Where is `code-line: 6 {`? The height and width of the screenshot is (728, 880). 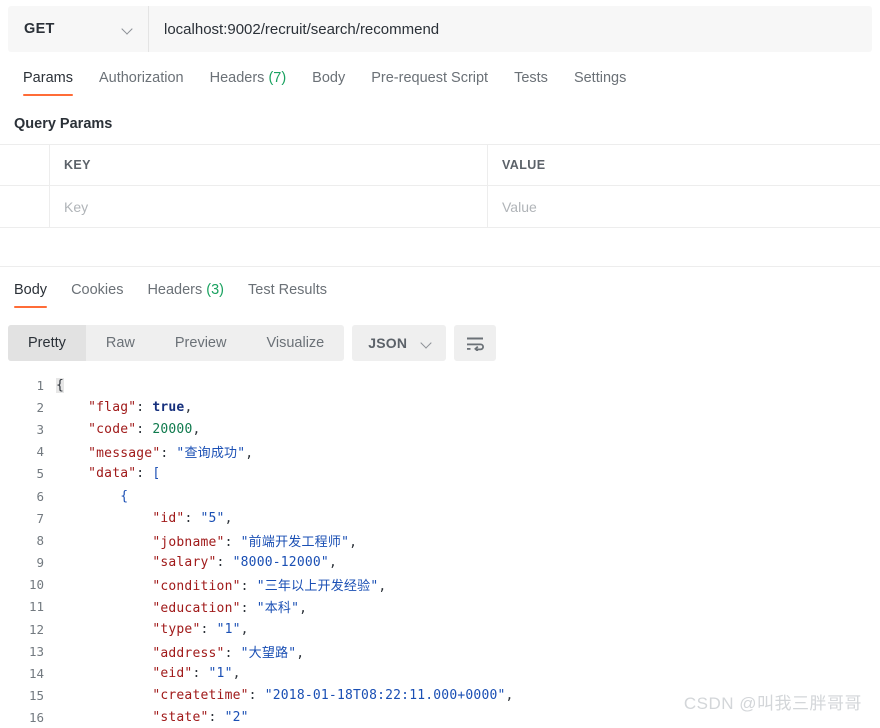 code-line: 6 { is located at coordinates (440, 496).